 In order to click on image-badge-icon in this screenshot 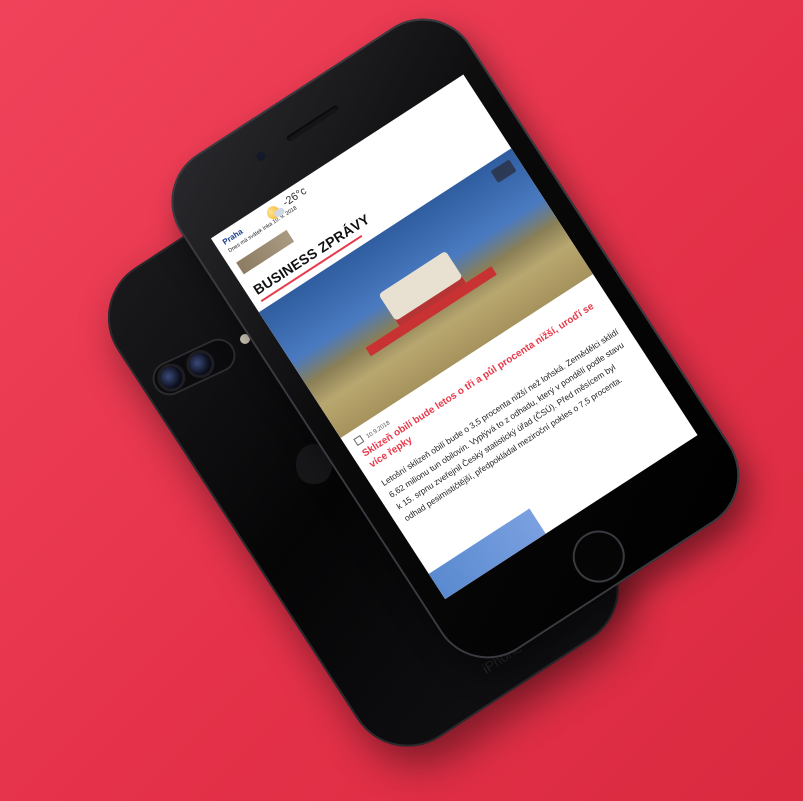, I will do `click(503, 171)`.